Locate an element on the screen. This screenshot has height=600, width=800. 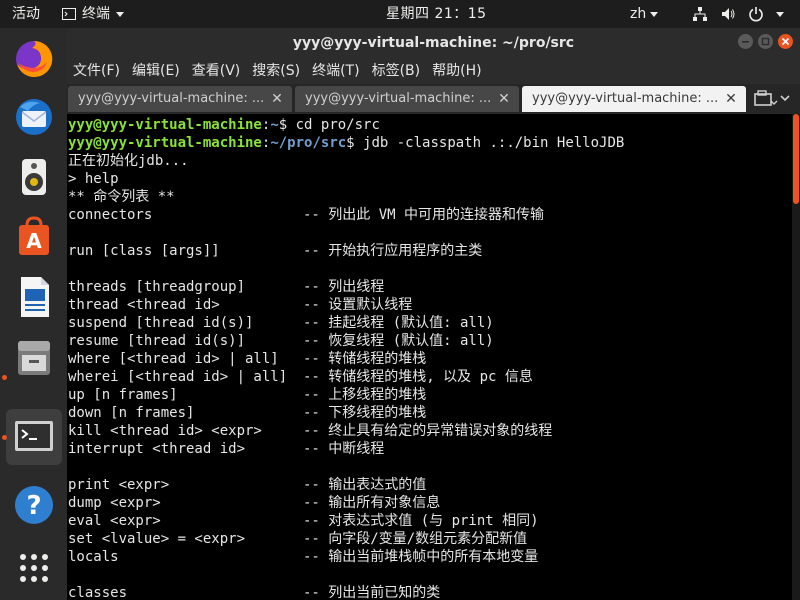
help-description: -- 列出此 VM 中可用的连接器和传输 is located at coordinates (424, 215).